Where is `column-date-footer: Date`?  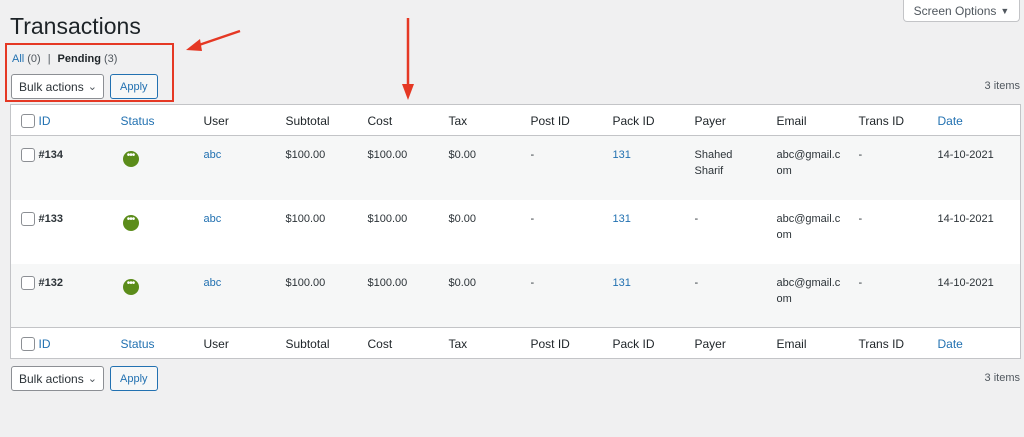 column-date-footer: Date is located at coordinates (979, 343).